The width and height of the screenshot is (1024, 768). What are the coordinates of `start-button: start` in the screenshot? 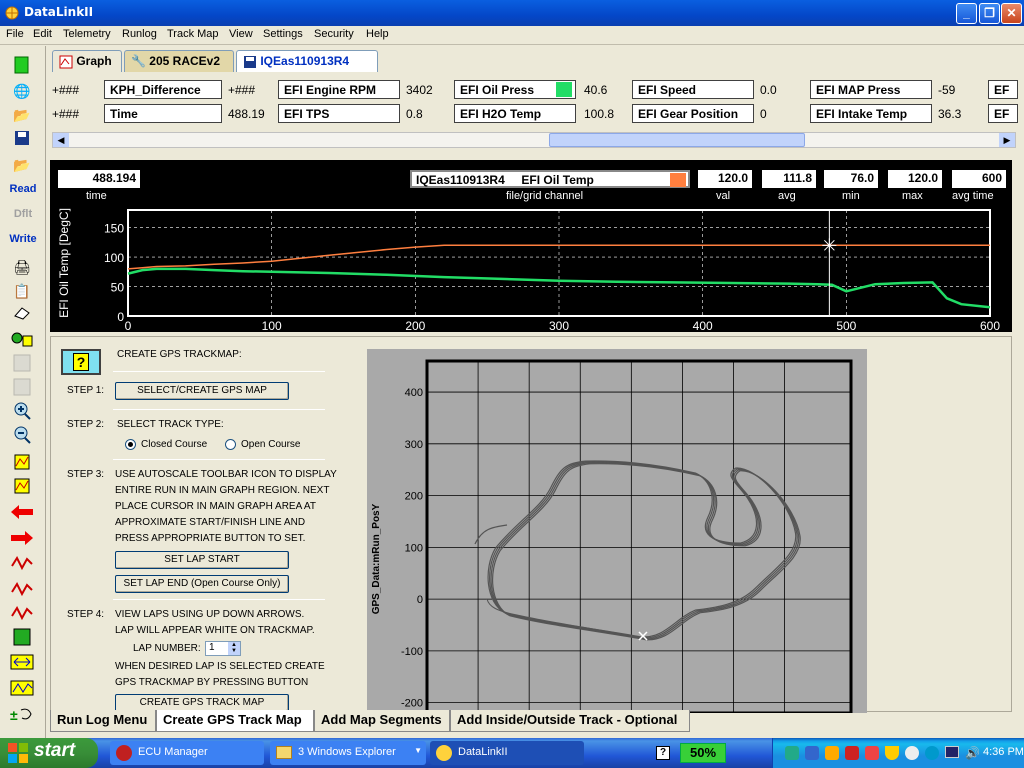 It's located at (49, 753).